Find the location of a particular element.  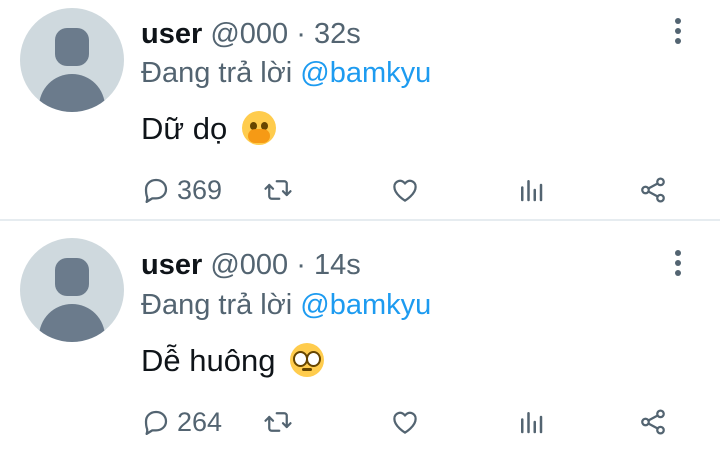

tweet-text-content: Dễ huông is located at coordinates (208, 360).